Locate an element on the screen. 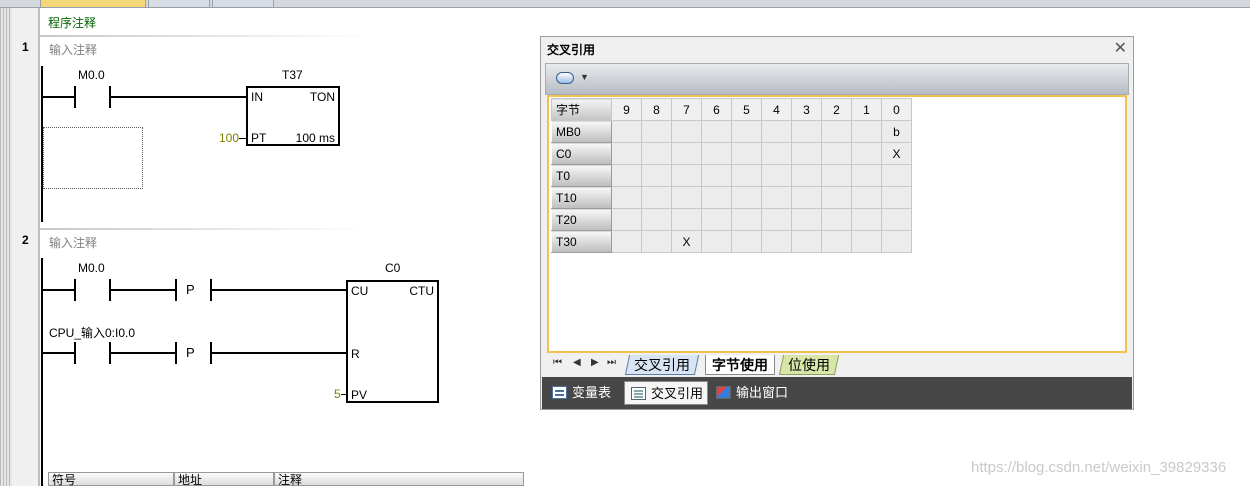  timer-box: IN TON PT 100 ms is located at coordinates (293, 116).